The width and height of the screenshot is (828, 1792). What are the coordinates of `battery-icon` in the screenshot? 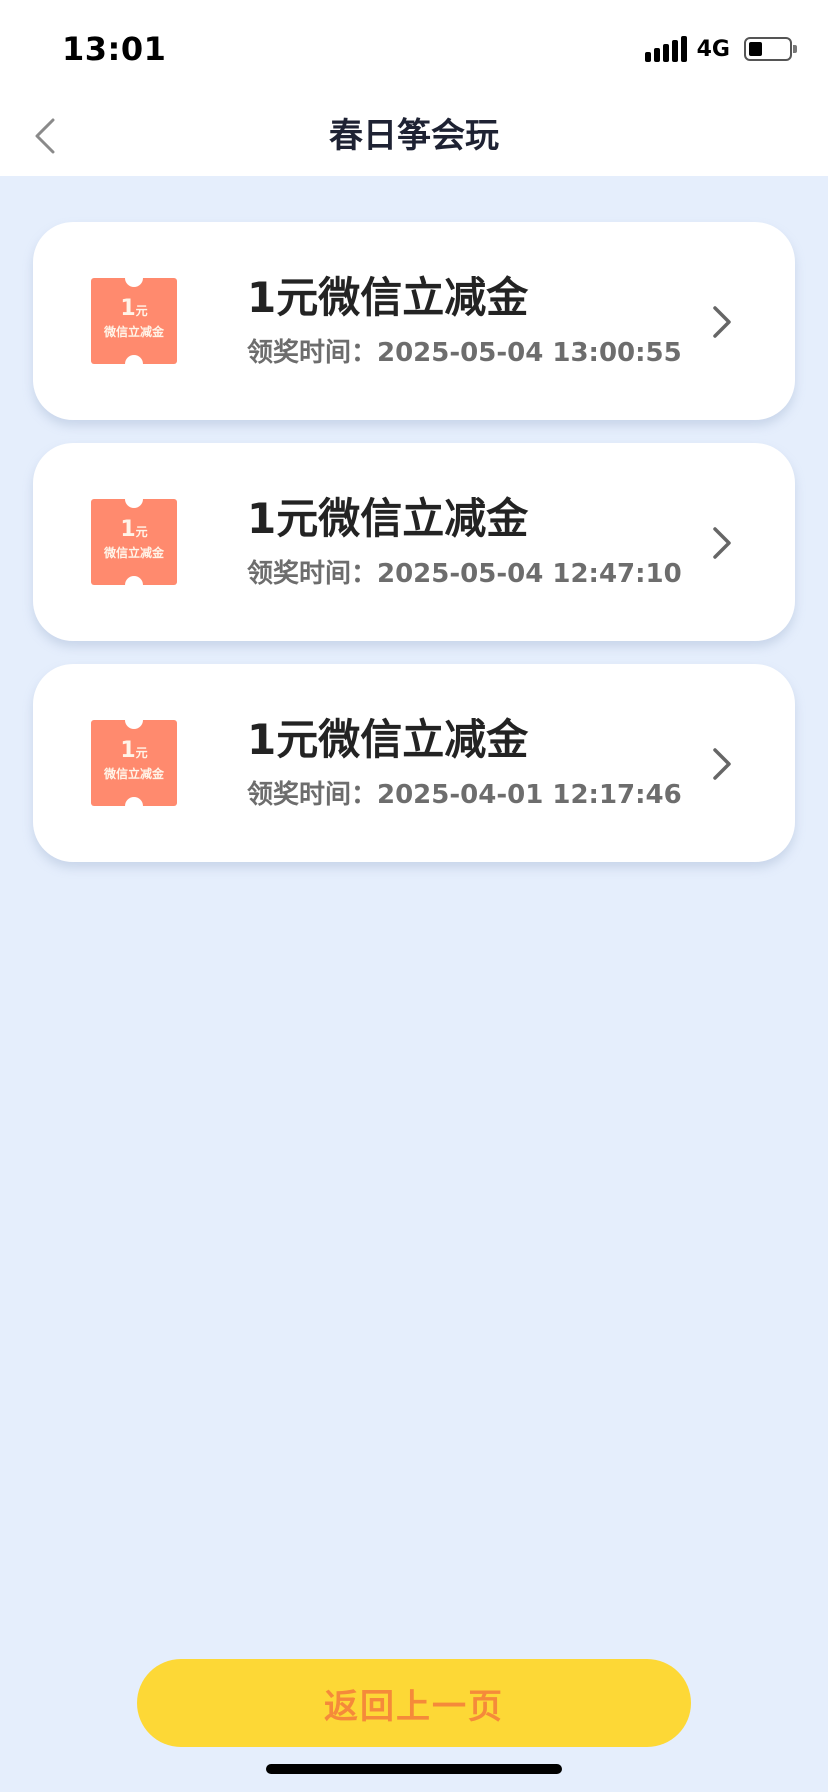 It's located at (770, 49).